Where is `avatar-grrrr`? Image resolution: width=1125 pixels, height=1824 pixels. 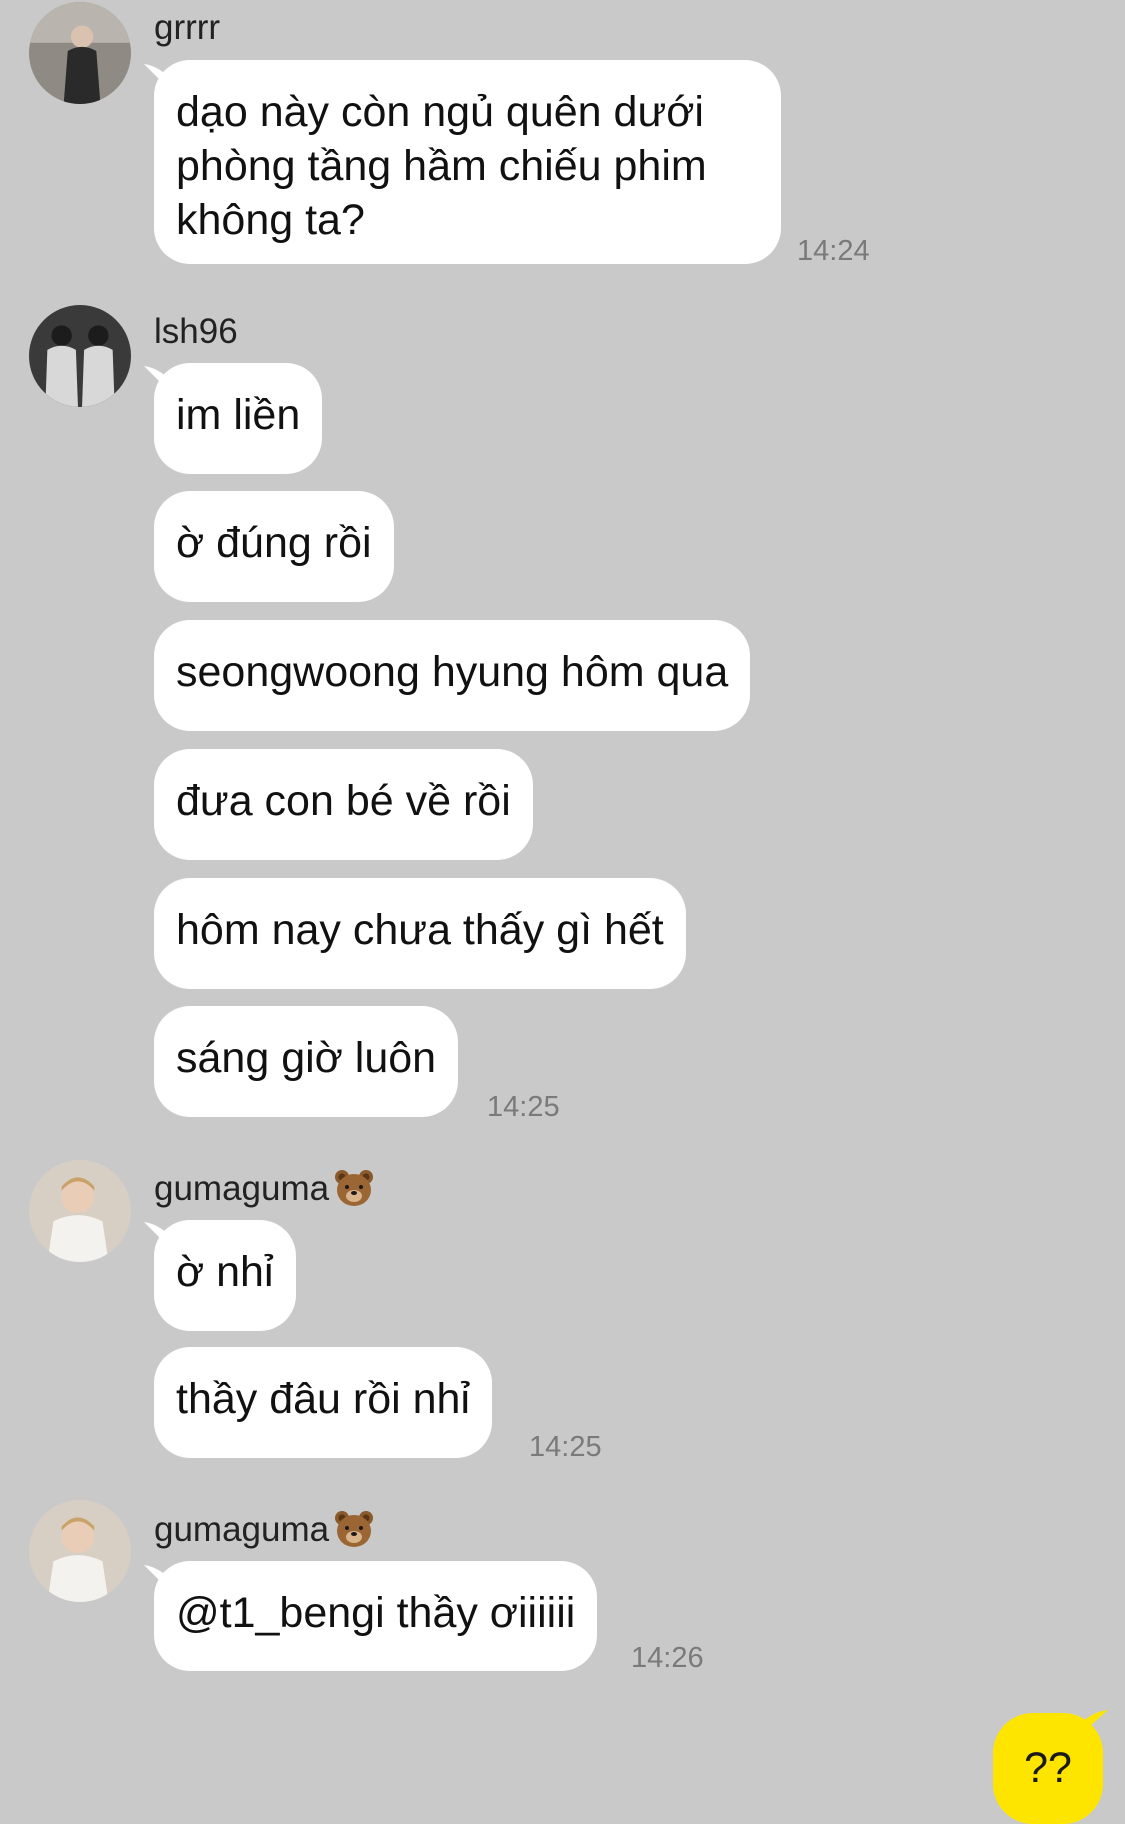 avatar-grrrr is located at coordinates (80, 53).